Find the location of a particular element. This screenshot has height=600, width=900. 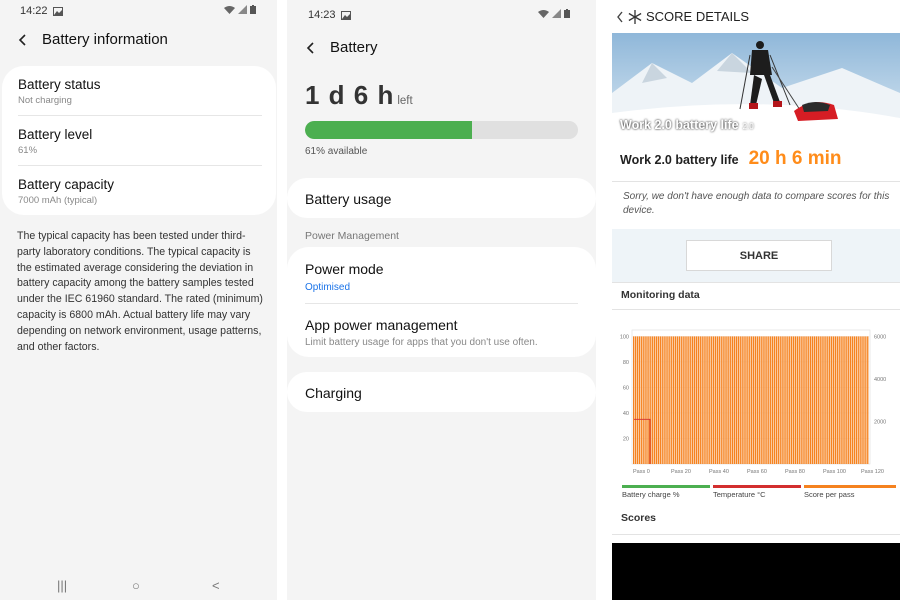

score-details-title: SCORE DETAILS is located at coordinates (698, 16).